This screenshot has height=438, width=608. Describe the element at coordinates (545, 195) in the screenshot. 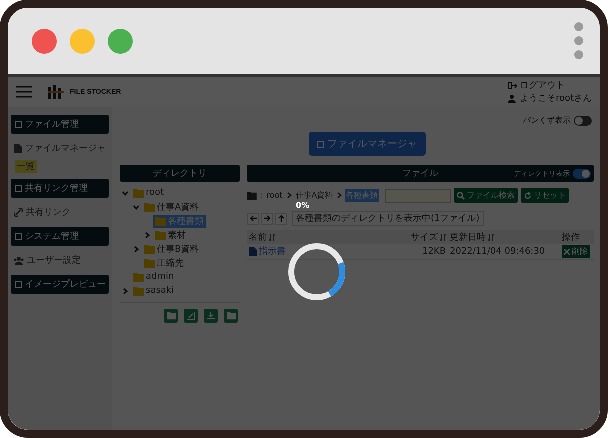

I see `reset-button: リセット` at that location.